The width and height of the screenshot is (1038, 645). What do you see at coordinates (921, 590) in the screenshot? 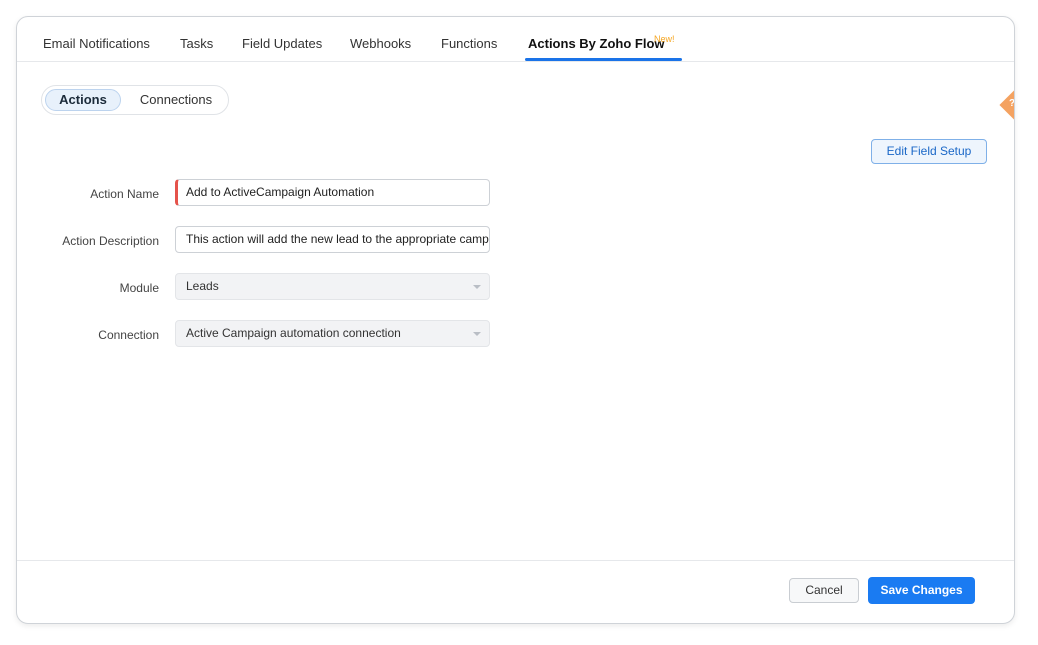
I see `save-changes-button: Save Changes` at bounding box center [921, 590].